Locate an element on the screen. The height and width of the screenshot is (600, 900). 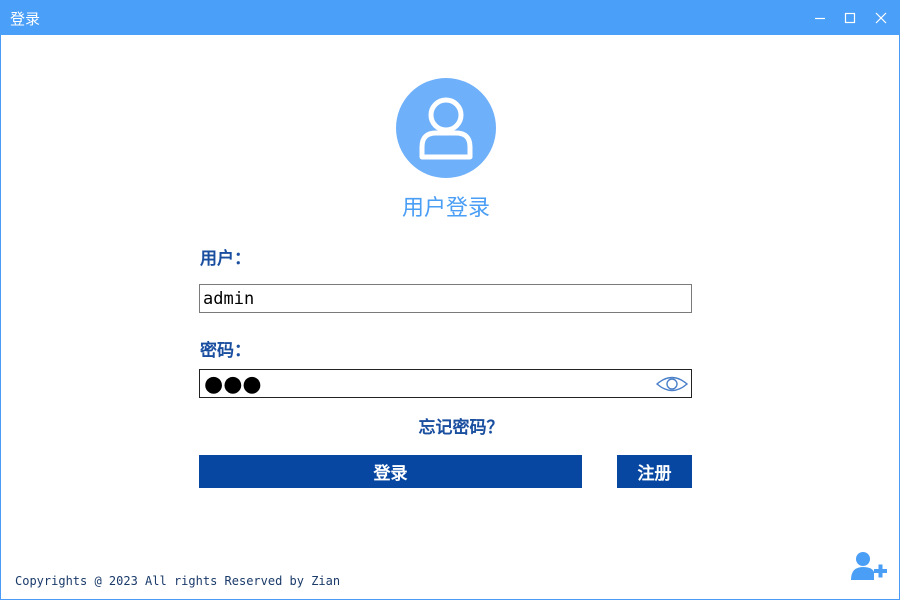
close-icon is located at coordinates (881, 17).